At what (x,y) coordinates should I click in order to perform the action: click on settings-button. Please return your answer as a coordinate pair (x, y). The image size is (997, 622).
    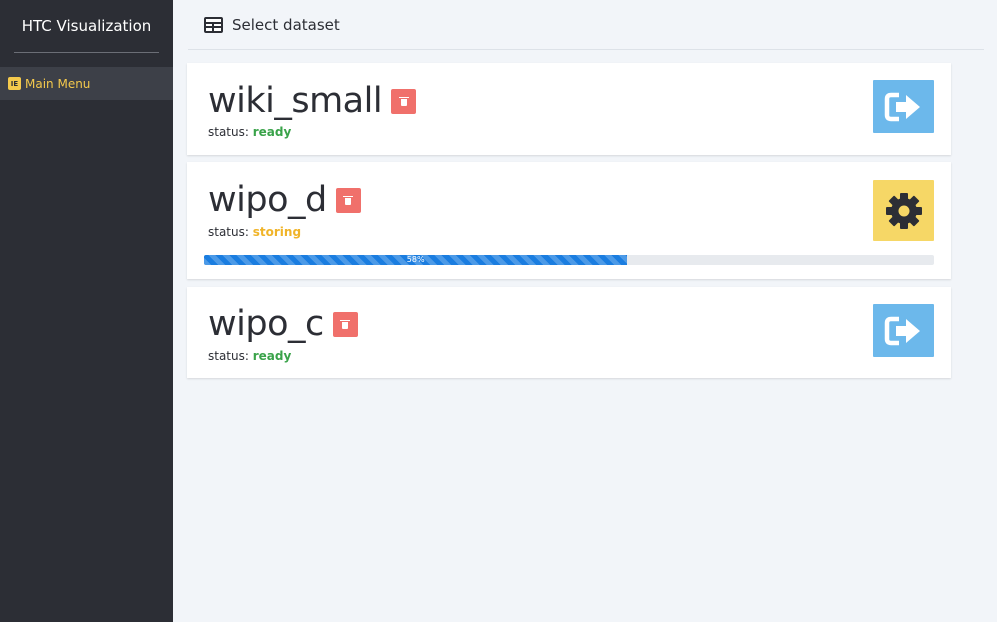
    Looking at the image, I should click on (903, 210).